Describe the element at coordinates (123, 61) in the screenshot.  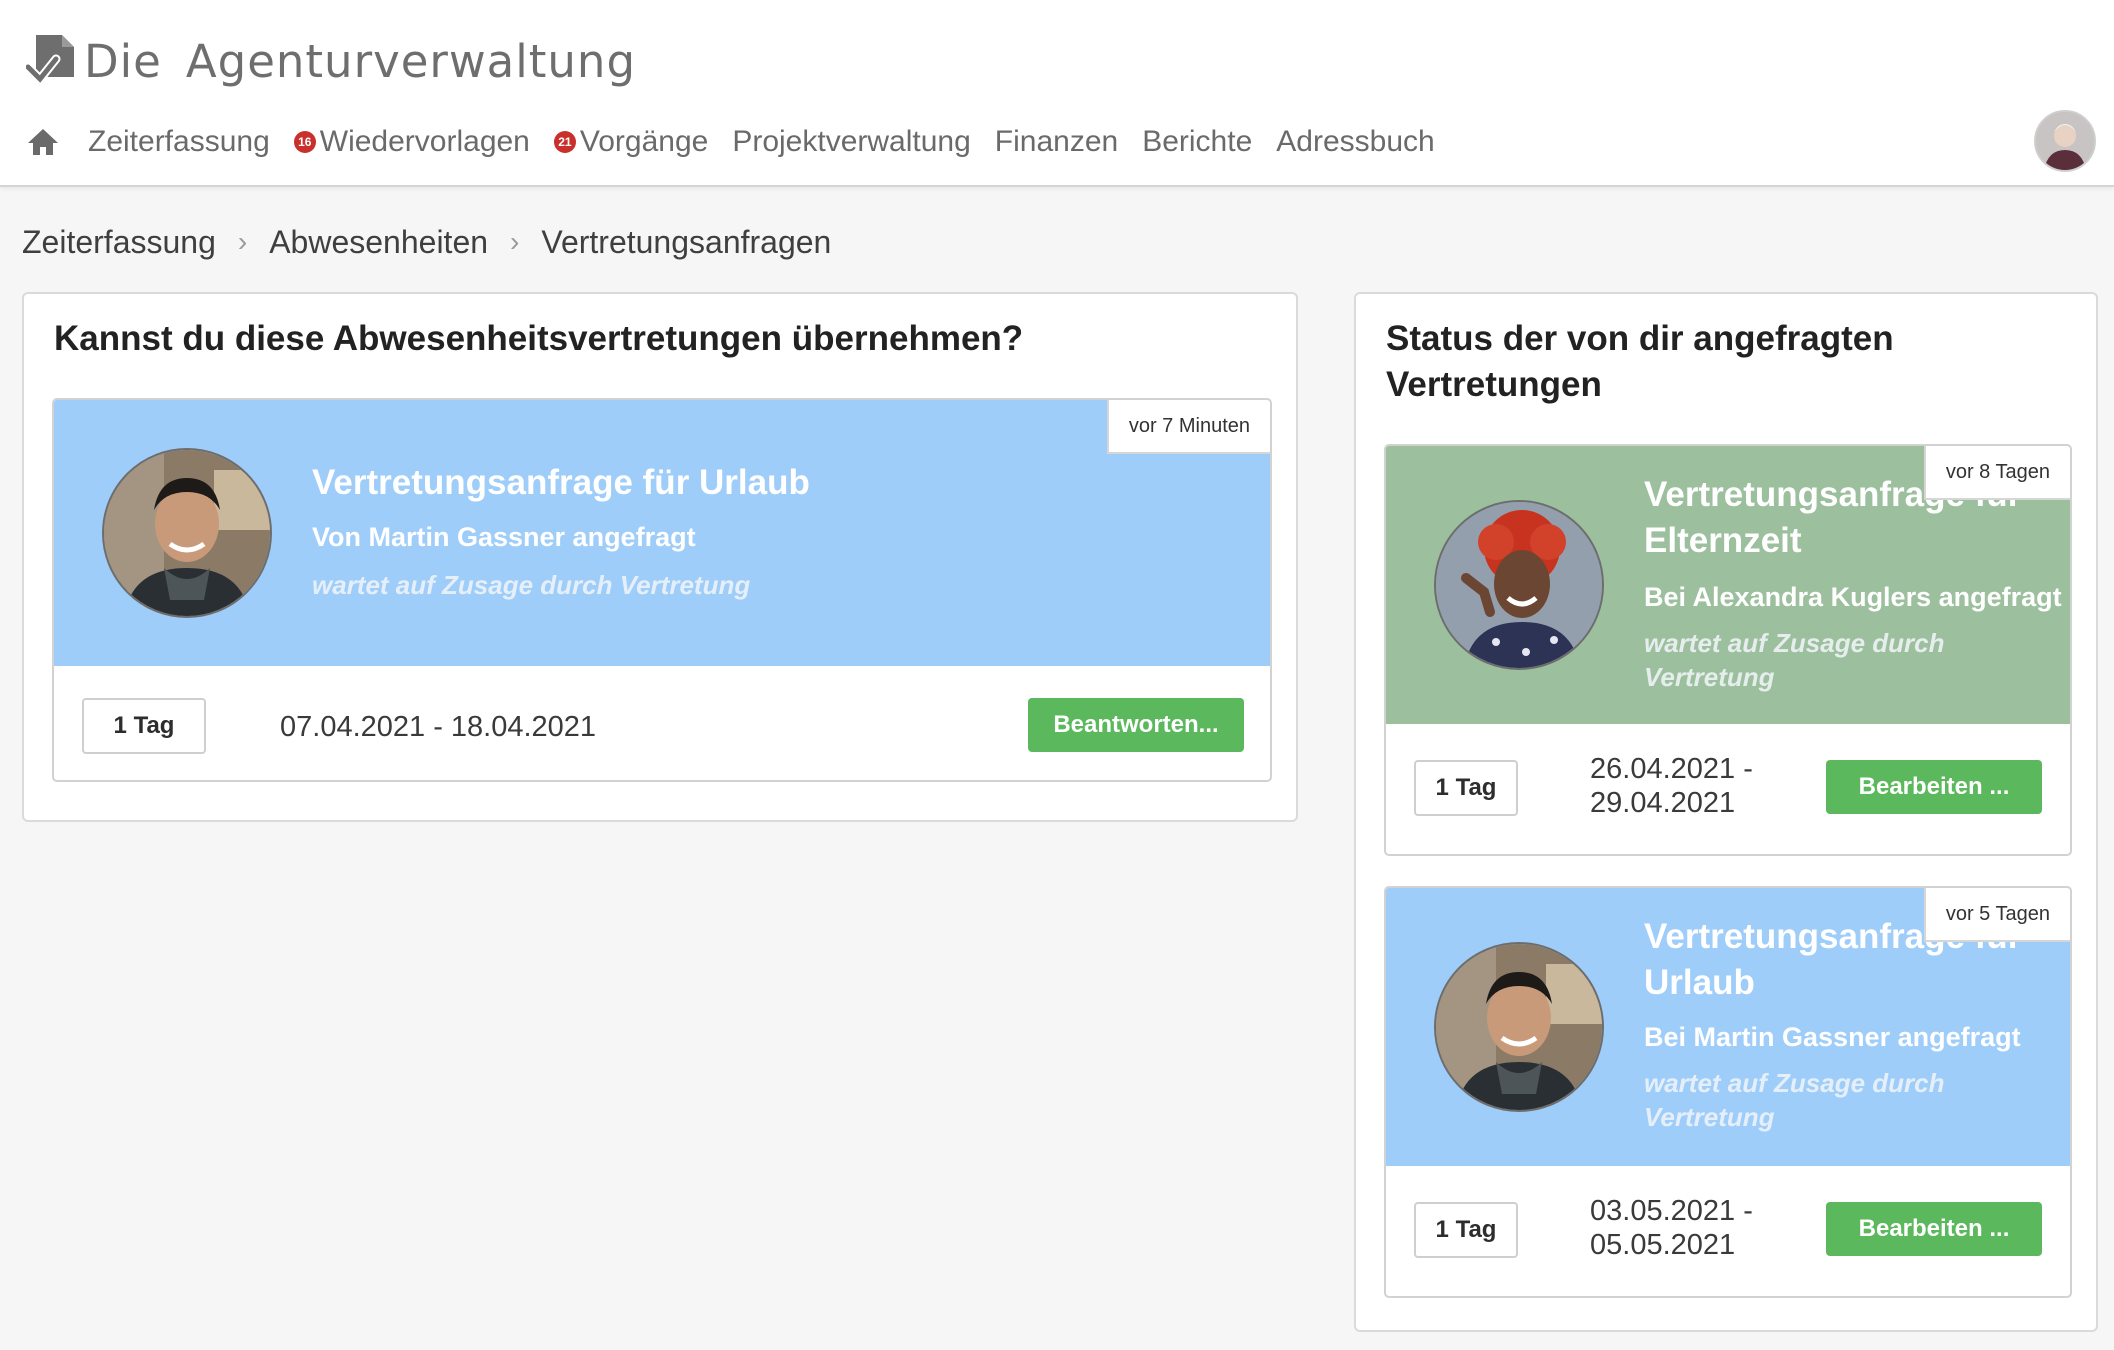
I see `logo-text-1: Die` at that location.